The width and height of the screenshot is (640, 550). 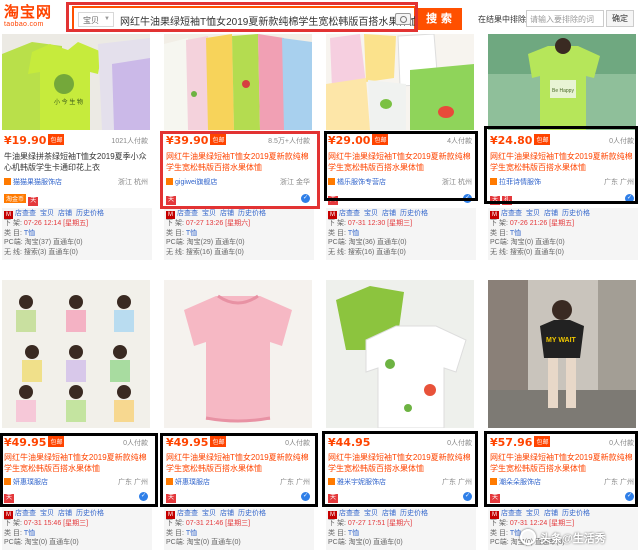 I want to click on shop-name: 雅米宇妮服饰店, so click(x=361, y=482).